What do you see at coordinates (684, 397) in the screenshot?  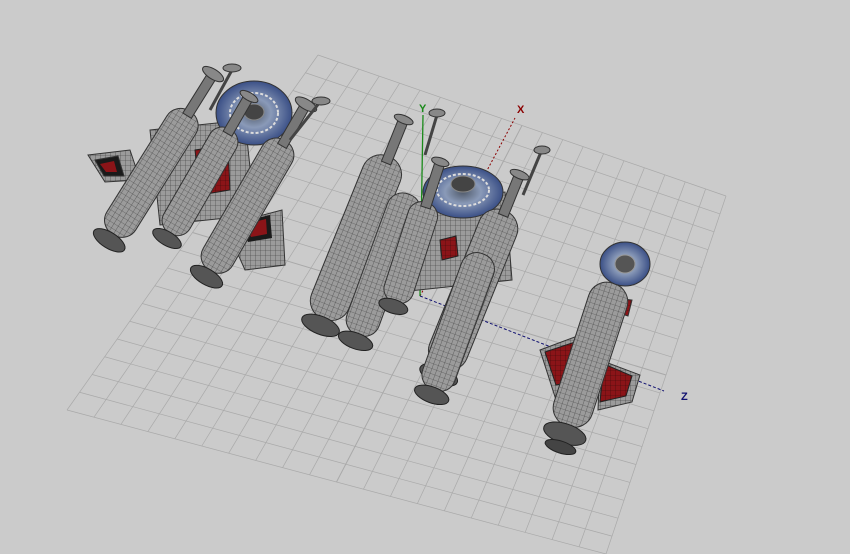 I see `z-axis-label: Z` at bounding box center [684, 397].